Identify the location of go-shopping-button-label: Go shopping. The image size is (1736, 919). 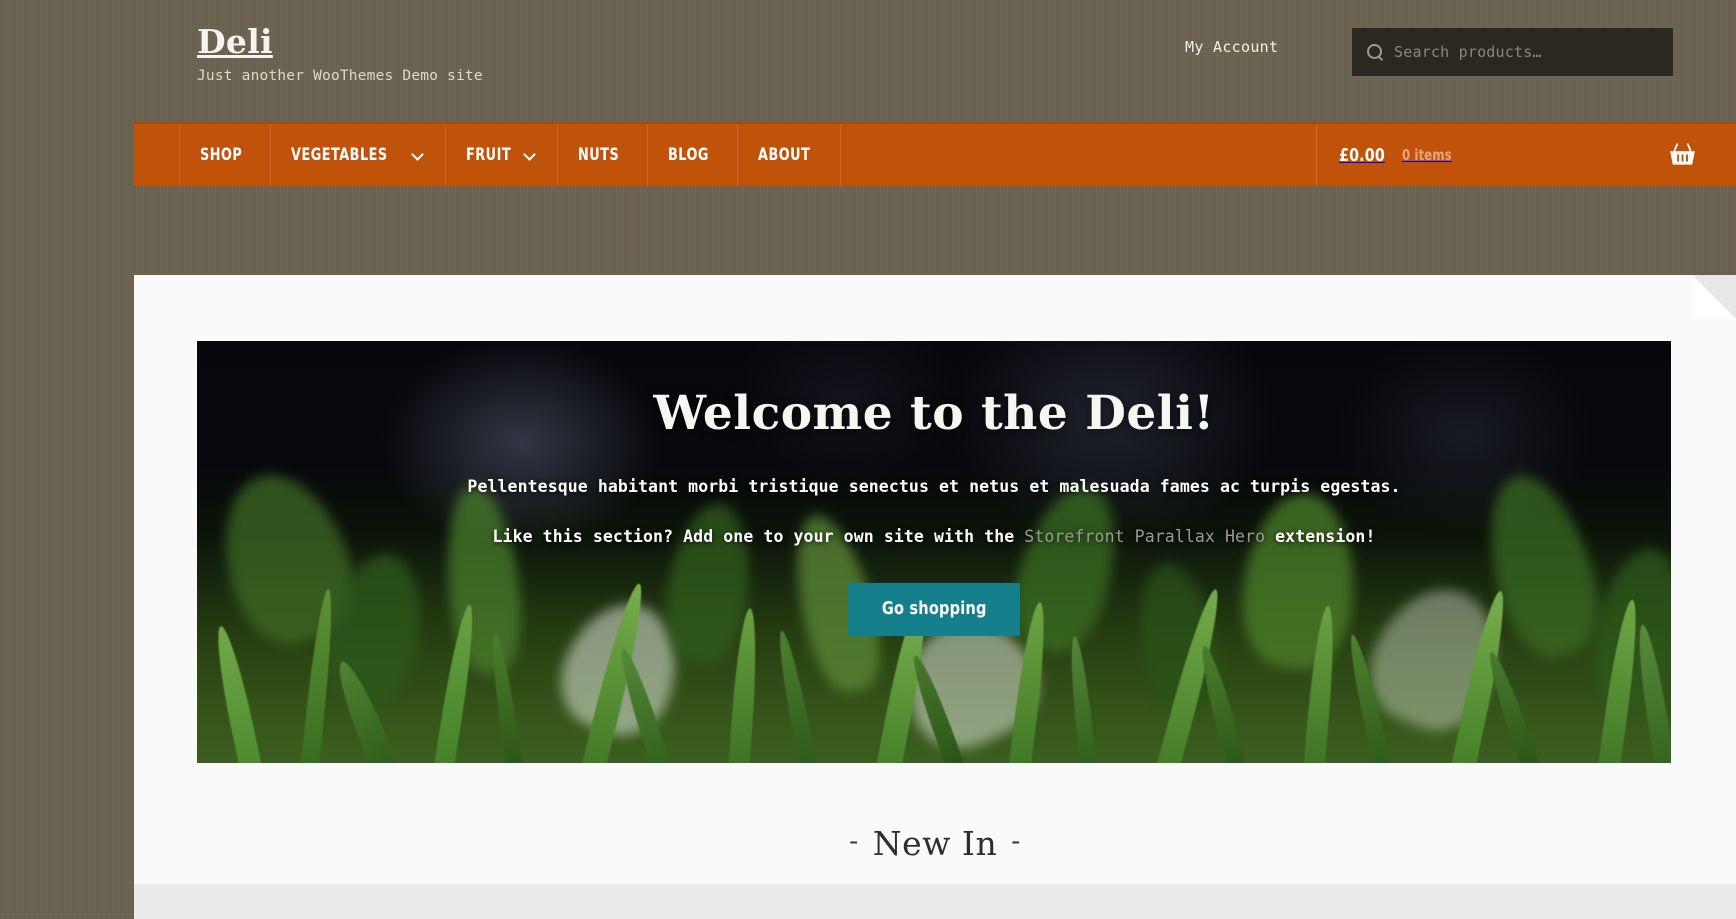
(934, 608).